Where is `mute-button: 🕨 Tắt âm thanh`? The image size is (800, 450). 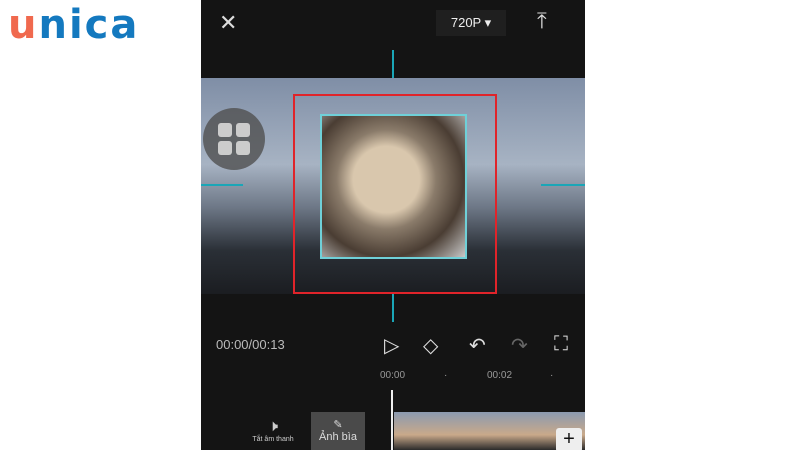
mute-button: 🕨 Tắt âm thanh is located at coordinates (273, 430).